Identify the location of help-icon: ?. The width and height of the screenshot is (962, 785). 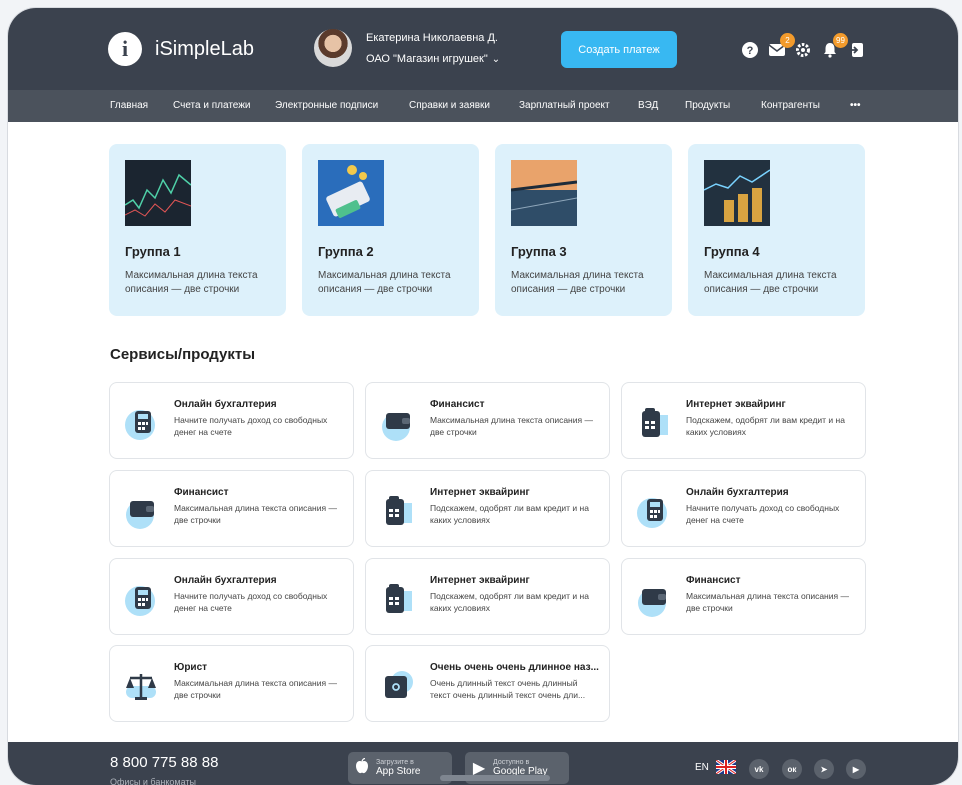
(750, 50).